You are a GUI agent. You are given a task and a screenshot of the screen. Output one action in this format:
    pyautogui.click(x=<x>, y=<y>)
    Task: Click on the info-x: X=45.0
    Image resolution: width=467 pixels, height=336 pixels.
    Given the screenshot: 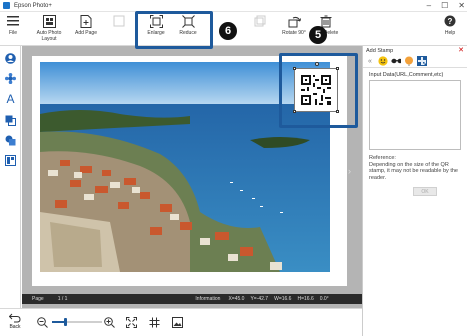 What is the action you would take?
    pyautogui.click(x=236, y=299)
    